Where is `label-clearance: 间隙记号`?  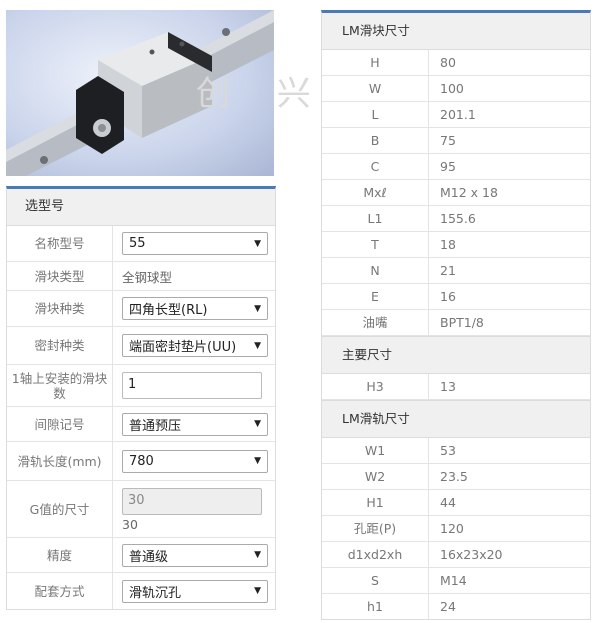 label-clearance: 间隙记号 is located at coordinates (60, 424).